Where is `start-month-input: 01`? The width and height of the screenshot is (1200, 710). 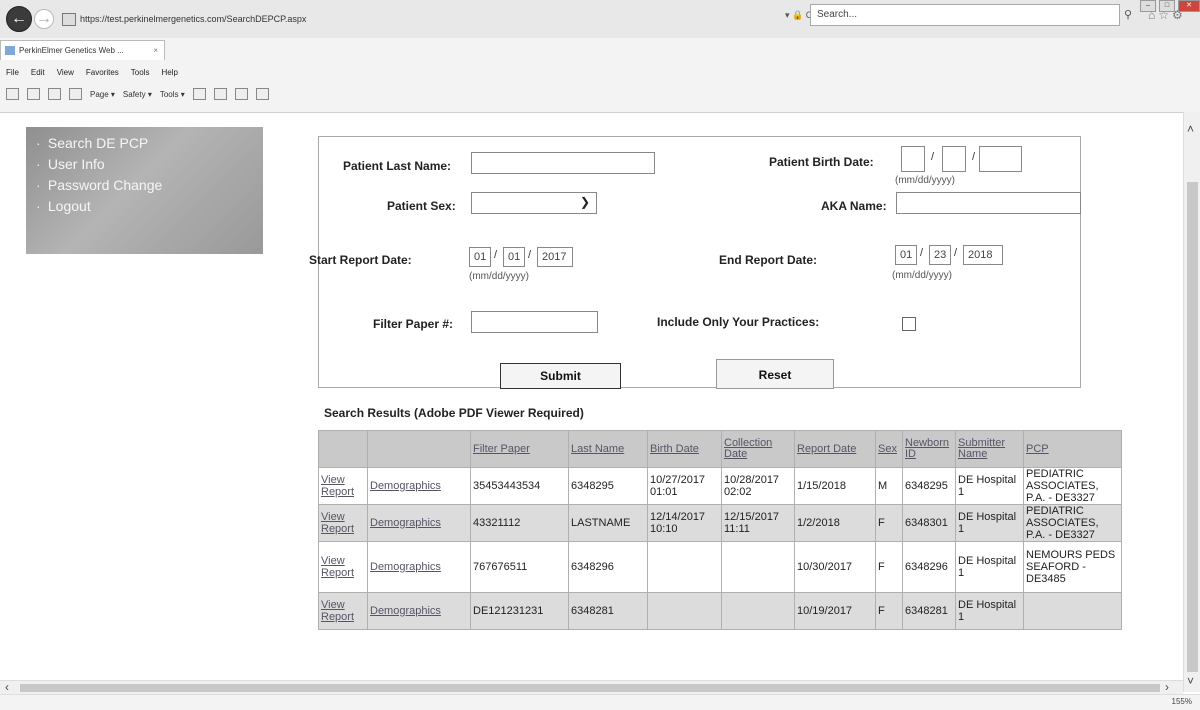 start-month-input: 01 is located at coordinates (480, 257).